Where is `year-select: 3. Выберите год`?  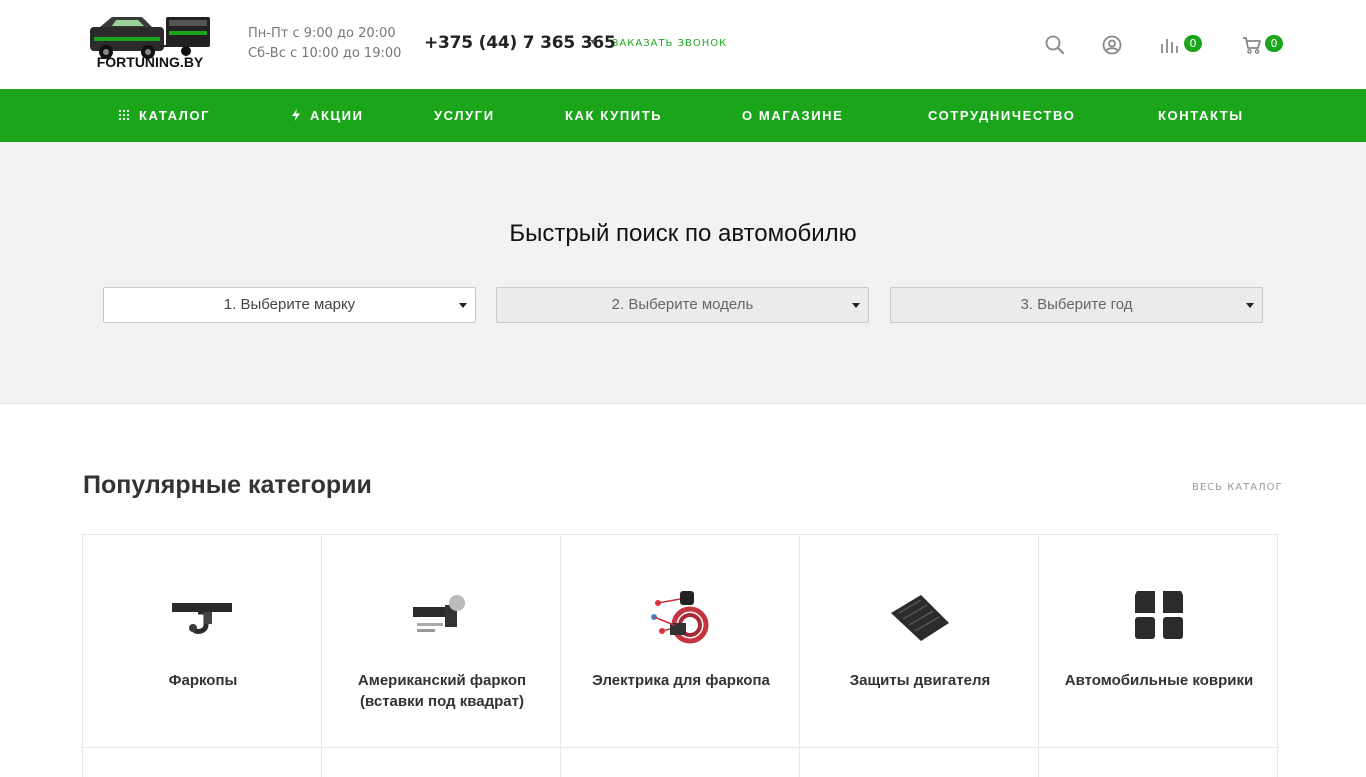 year-select: 3. Выберите год is located at coordinates (1076, 305).